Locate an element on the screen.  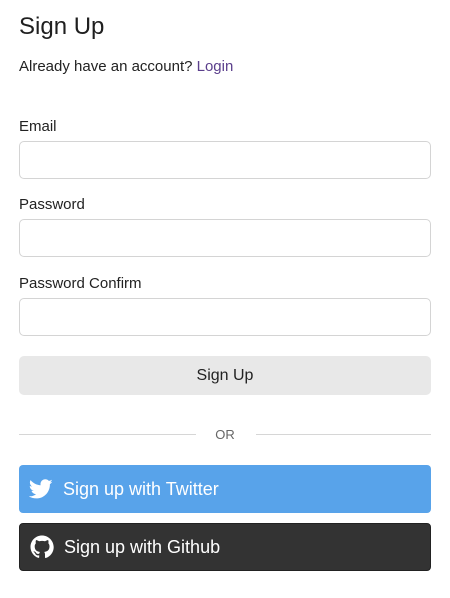
github-signup-label: Sign up with Github is located at coordinates (142, 546).